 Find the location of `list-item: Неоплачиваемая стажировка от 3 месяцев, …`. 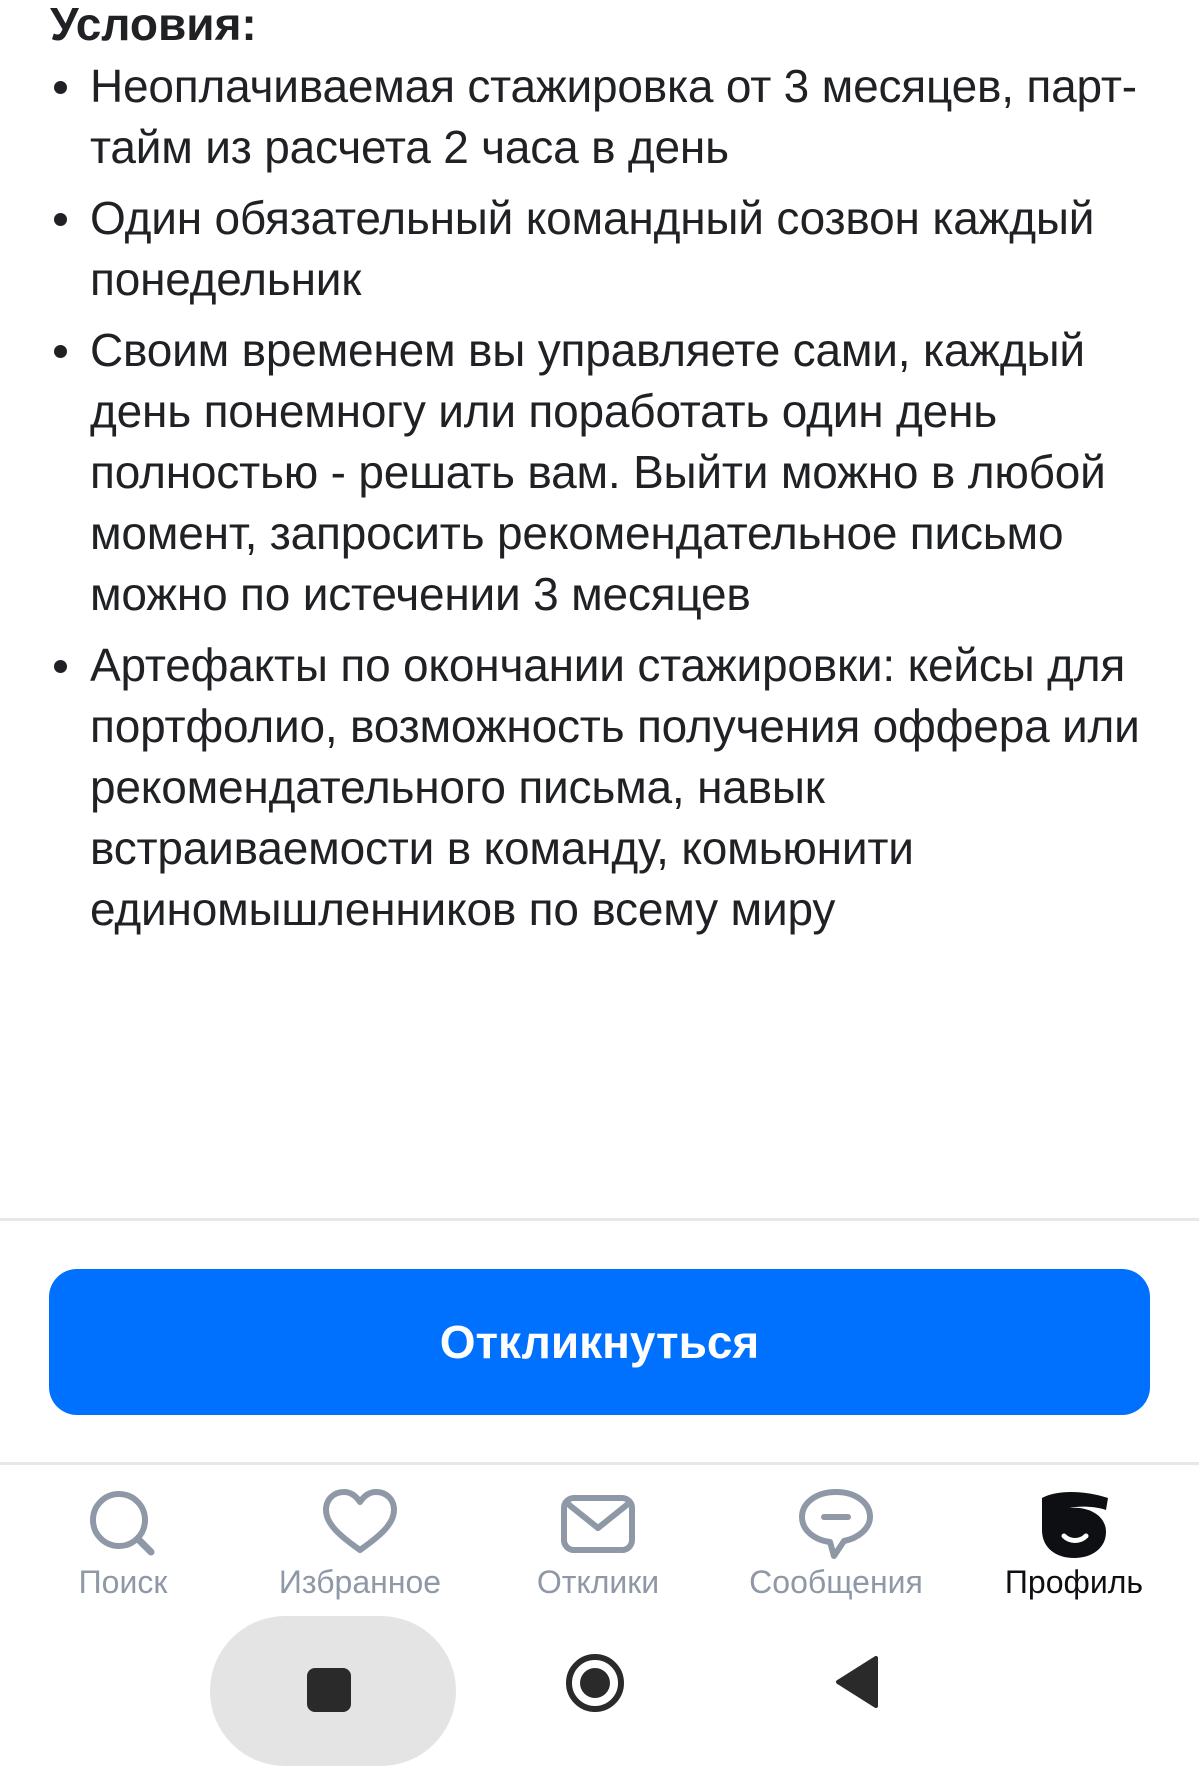

list-item: Неоплачиваемая стажировка от 3 месяцев, … is located at coordinates (605, 117).